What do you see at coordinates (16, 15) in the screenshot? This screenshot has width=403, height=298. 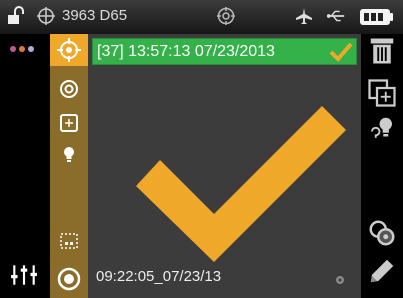 I see `lock-open-icon` at bounding box center [16, 15].